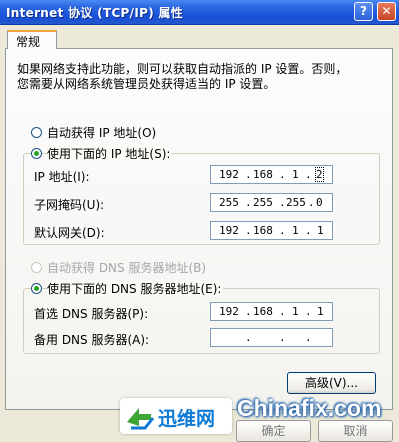 The width and height of the screenshot is (399, 442). I want to click on close-button: ✕, so click(386, 11).